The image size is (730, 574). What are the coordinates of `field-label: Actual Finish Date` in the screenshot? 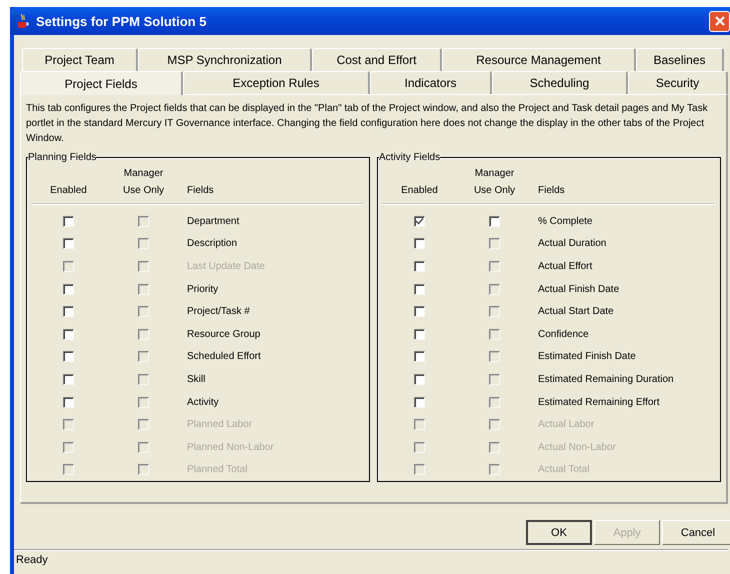 It's located at (578, 289).